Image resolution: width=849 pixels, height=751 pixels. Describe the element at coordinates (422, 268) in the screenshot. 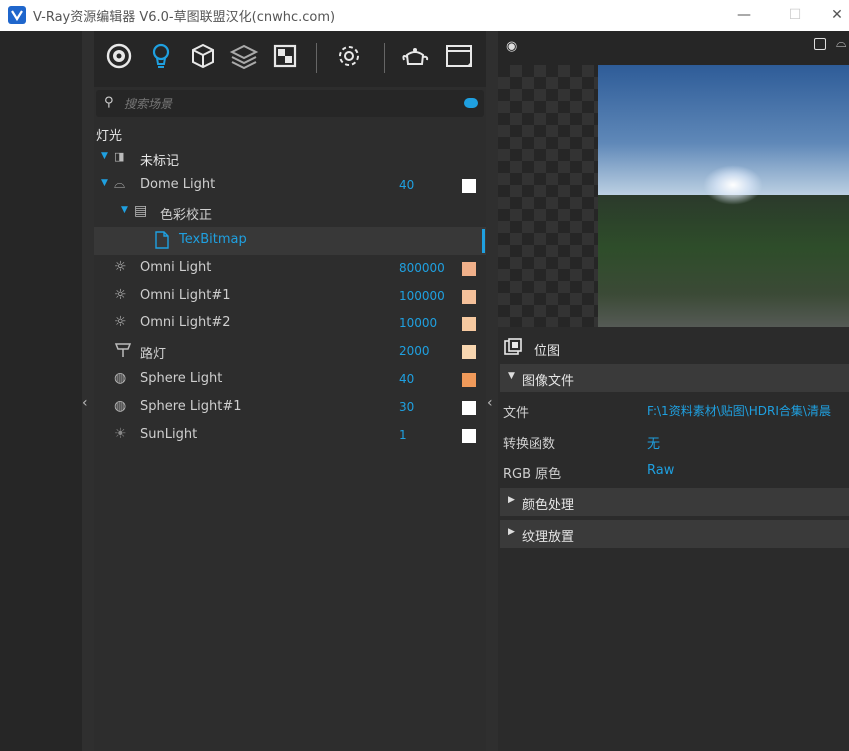

I see `intensity-value: 800000` at that location.